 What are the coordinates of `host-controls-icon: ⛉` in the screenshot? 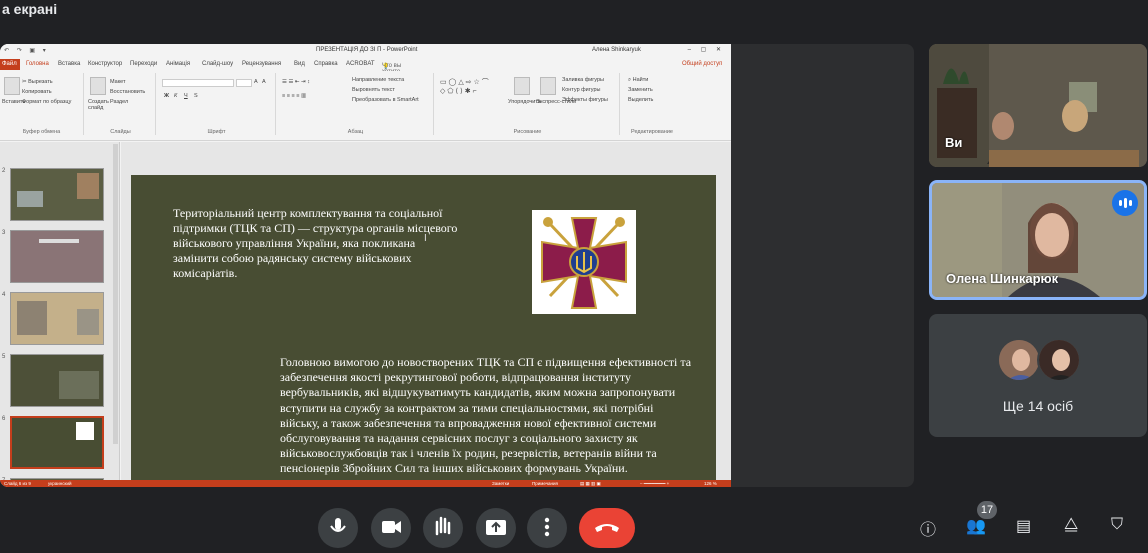 It's located at (1117, 525).